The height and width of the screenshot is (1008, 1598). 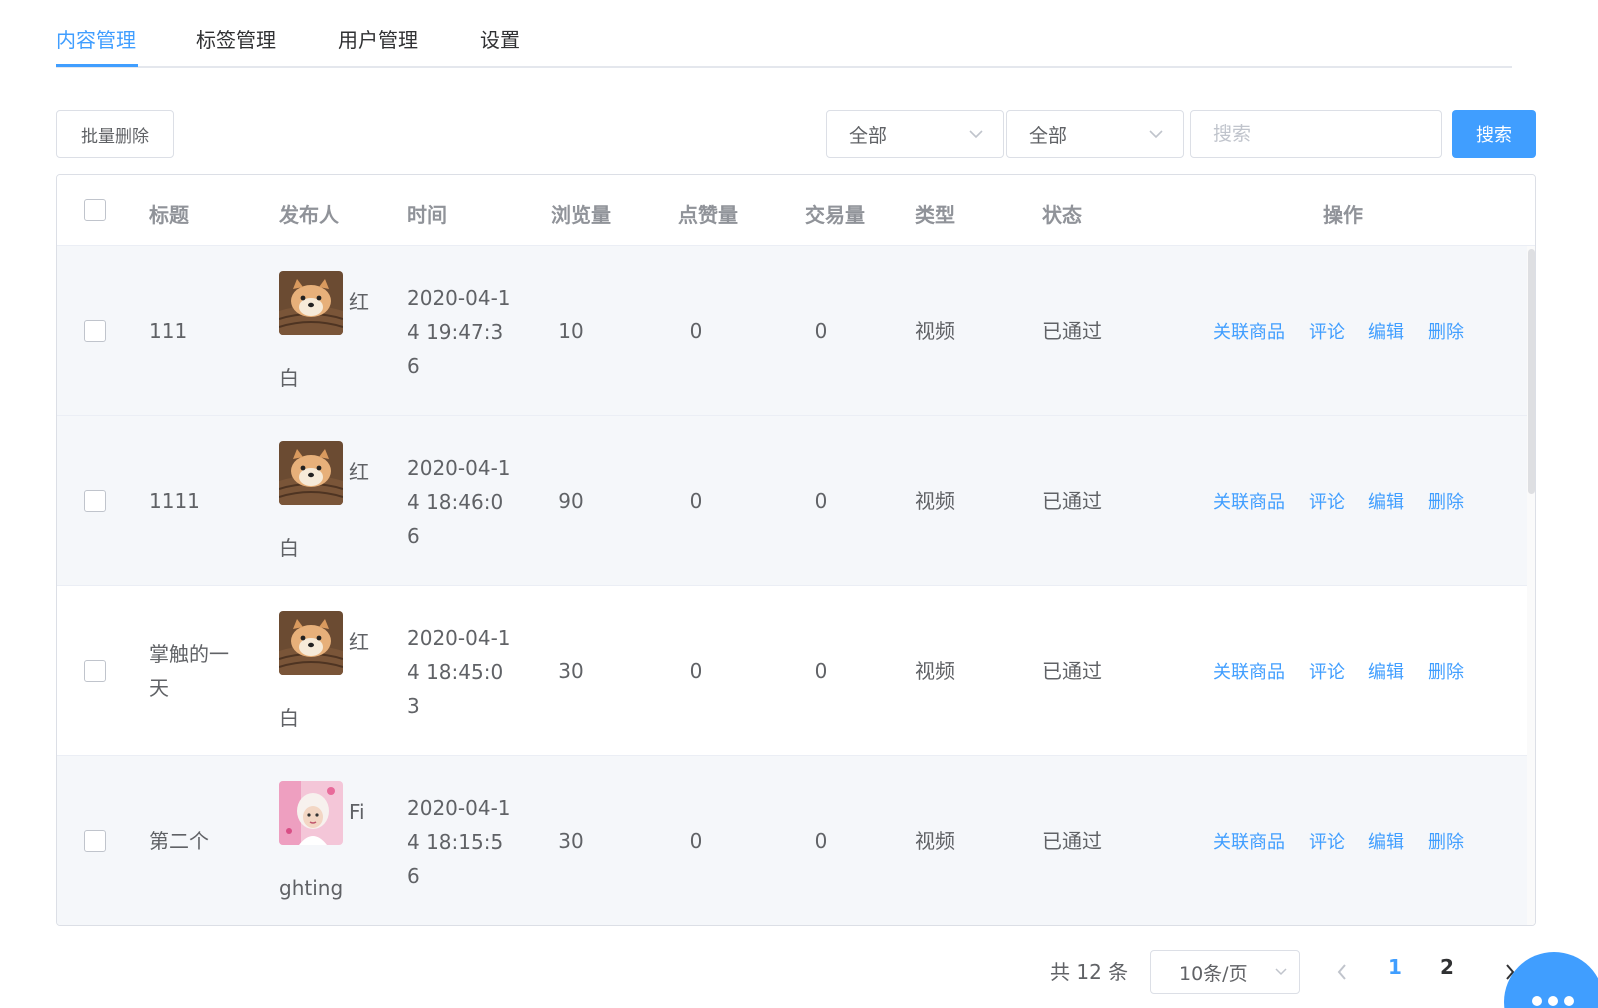 I want to click on column-header-title: 标题, so click(x=169, y=215).